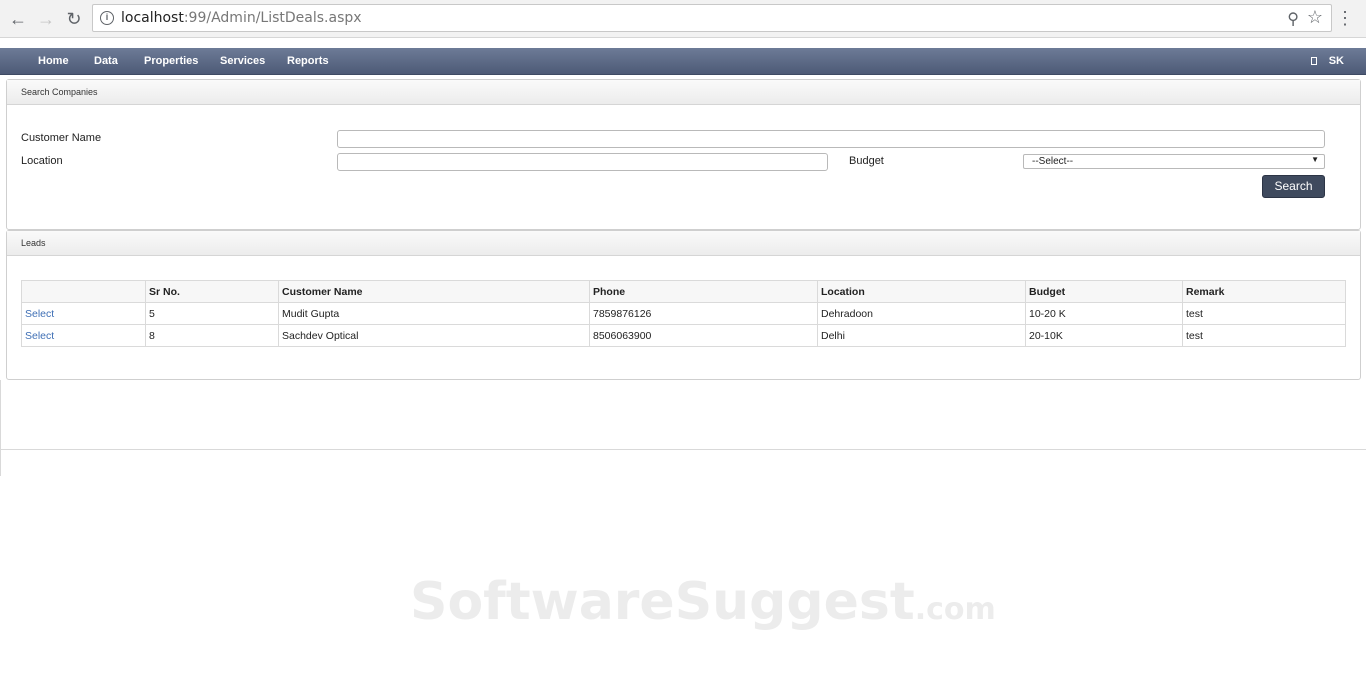 This screenshot has height=699, width=1366. What do you see at coordinates (53, 61) in the screenshot?
I see `nav-home: Home` at bounding box center [53, 61].